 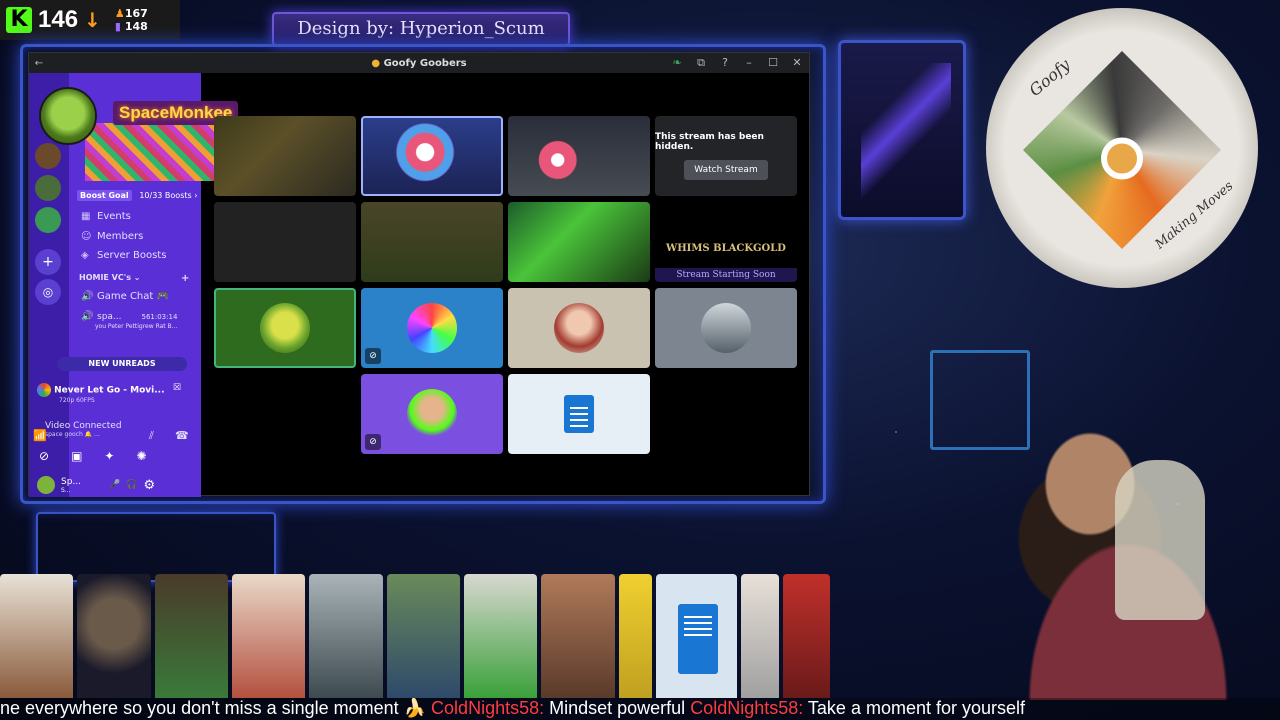 What do you see at coordinates (488, 708) in the screenshot?
I see `ticker-user-1: ColdNights58:` at bounding box center [488, 708].